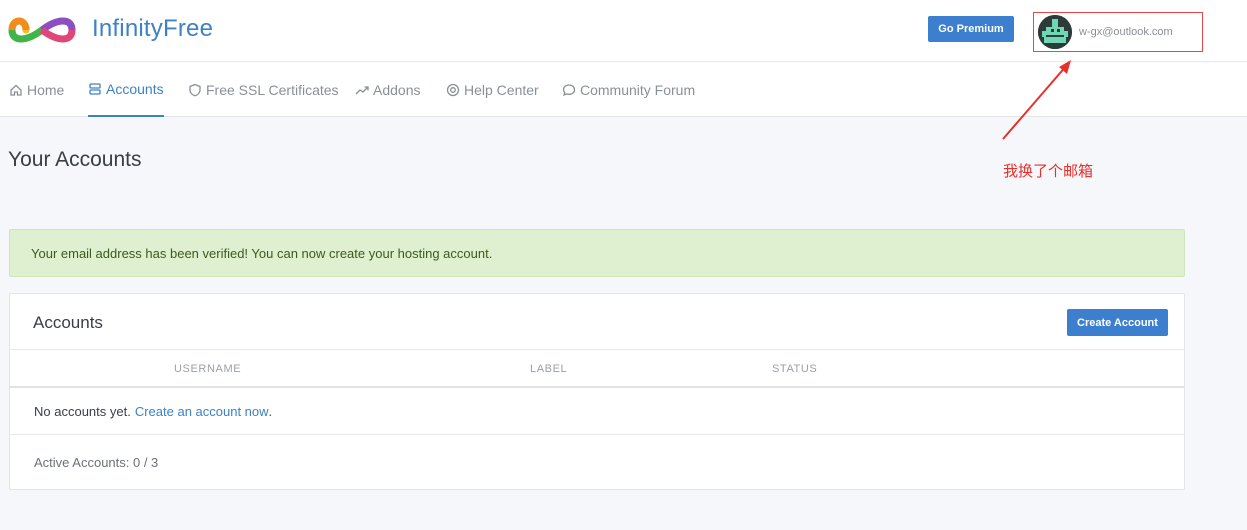 The image size is (1247, 530). I want to click on home-icon, so click(16, 90).